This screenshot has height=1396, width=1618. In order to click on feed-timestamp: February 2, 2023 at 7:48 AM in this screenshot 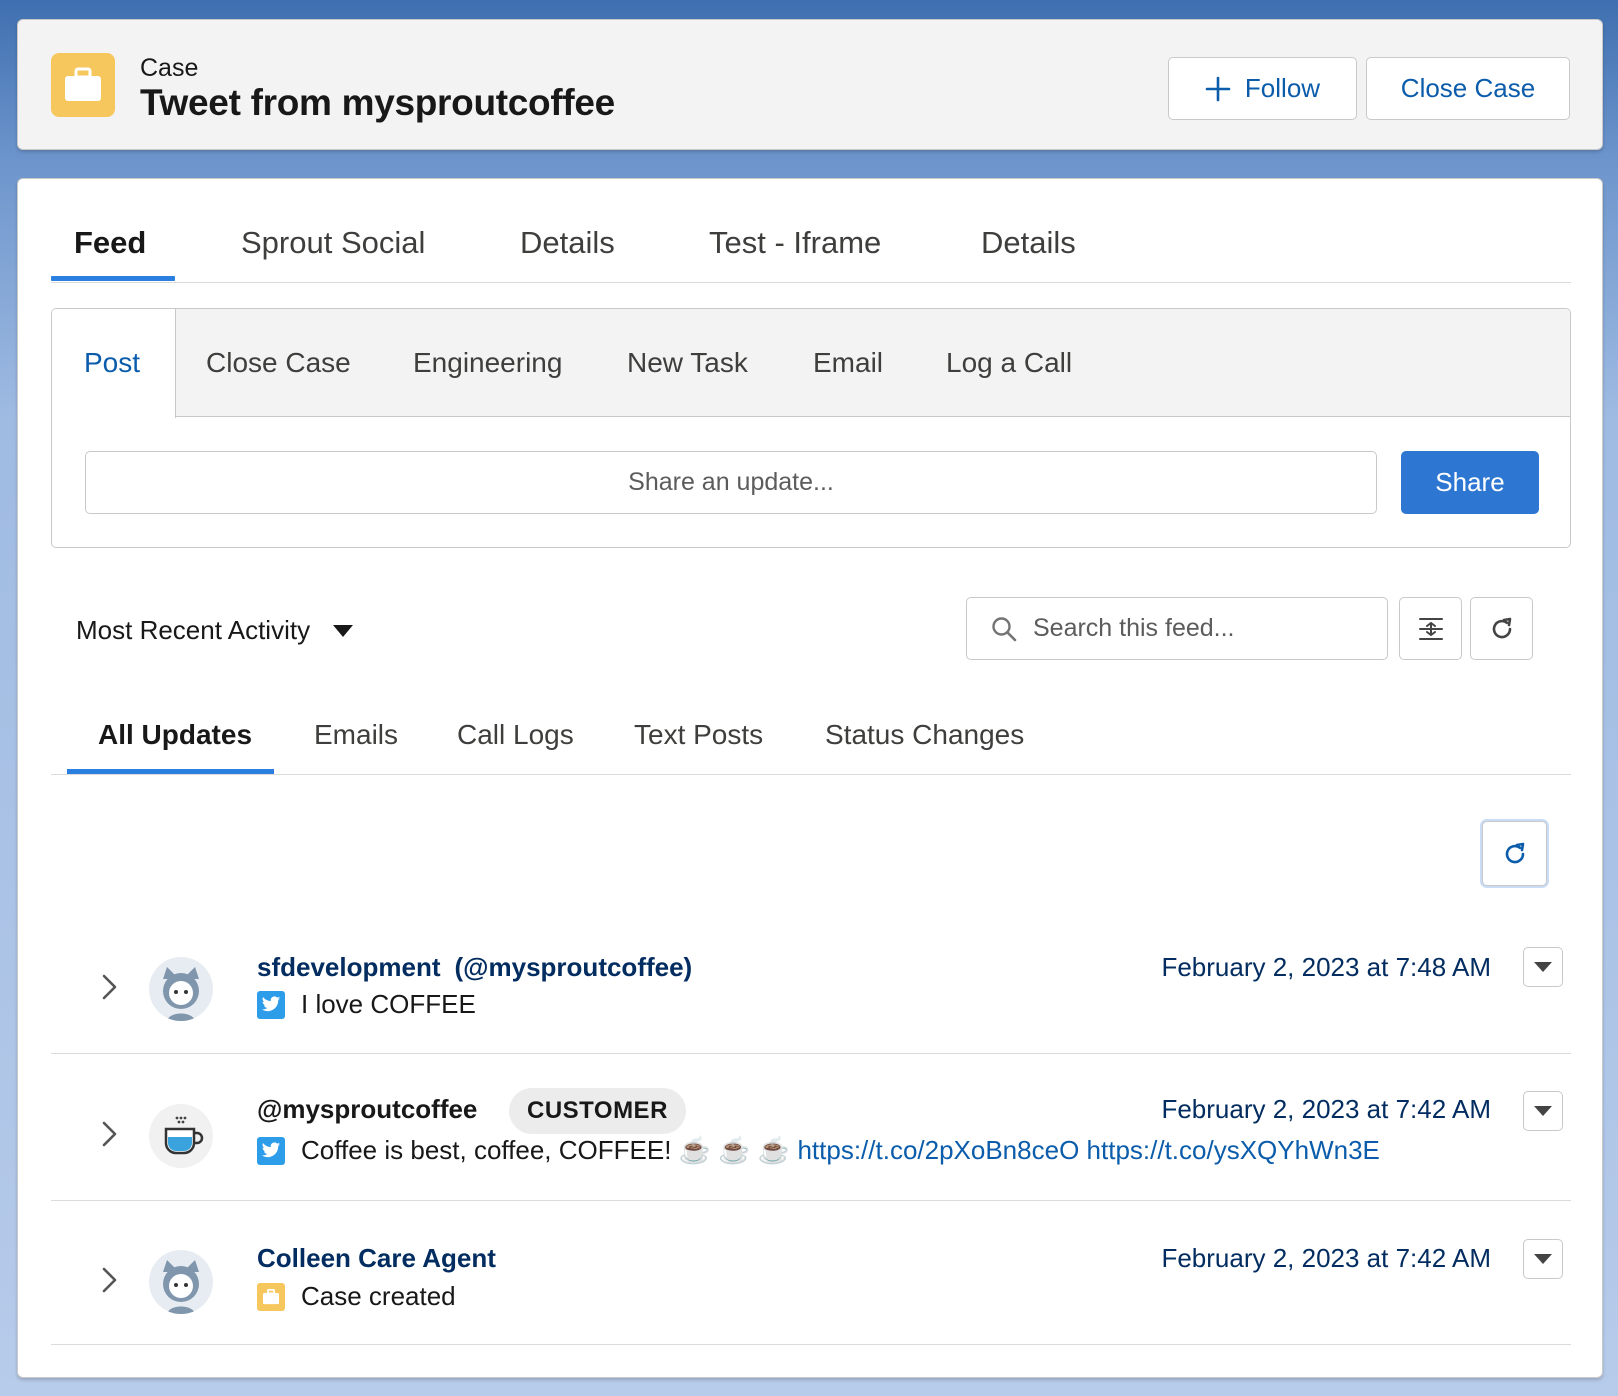, I will do `click(1326, 967)`.